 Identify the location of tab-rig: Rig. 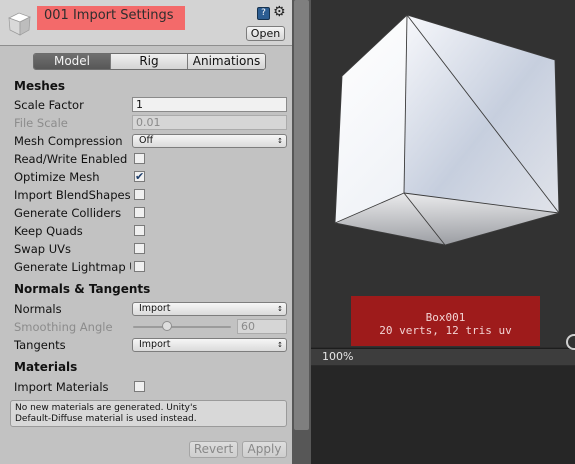
(149, 61).